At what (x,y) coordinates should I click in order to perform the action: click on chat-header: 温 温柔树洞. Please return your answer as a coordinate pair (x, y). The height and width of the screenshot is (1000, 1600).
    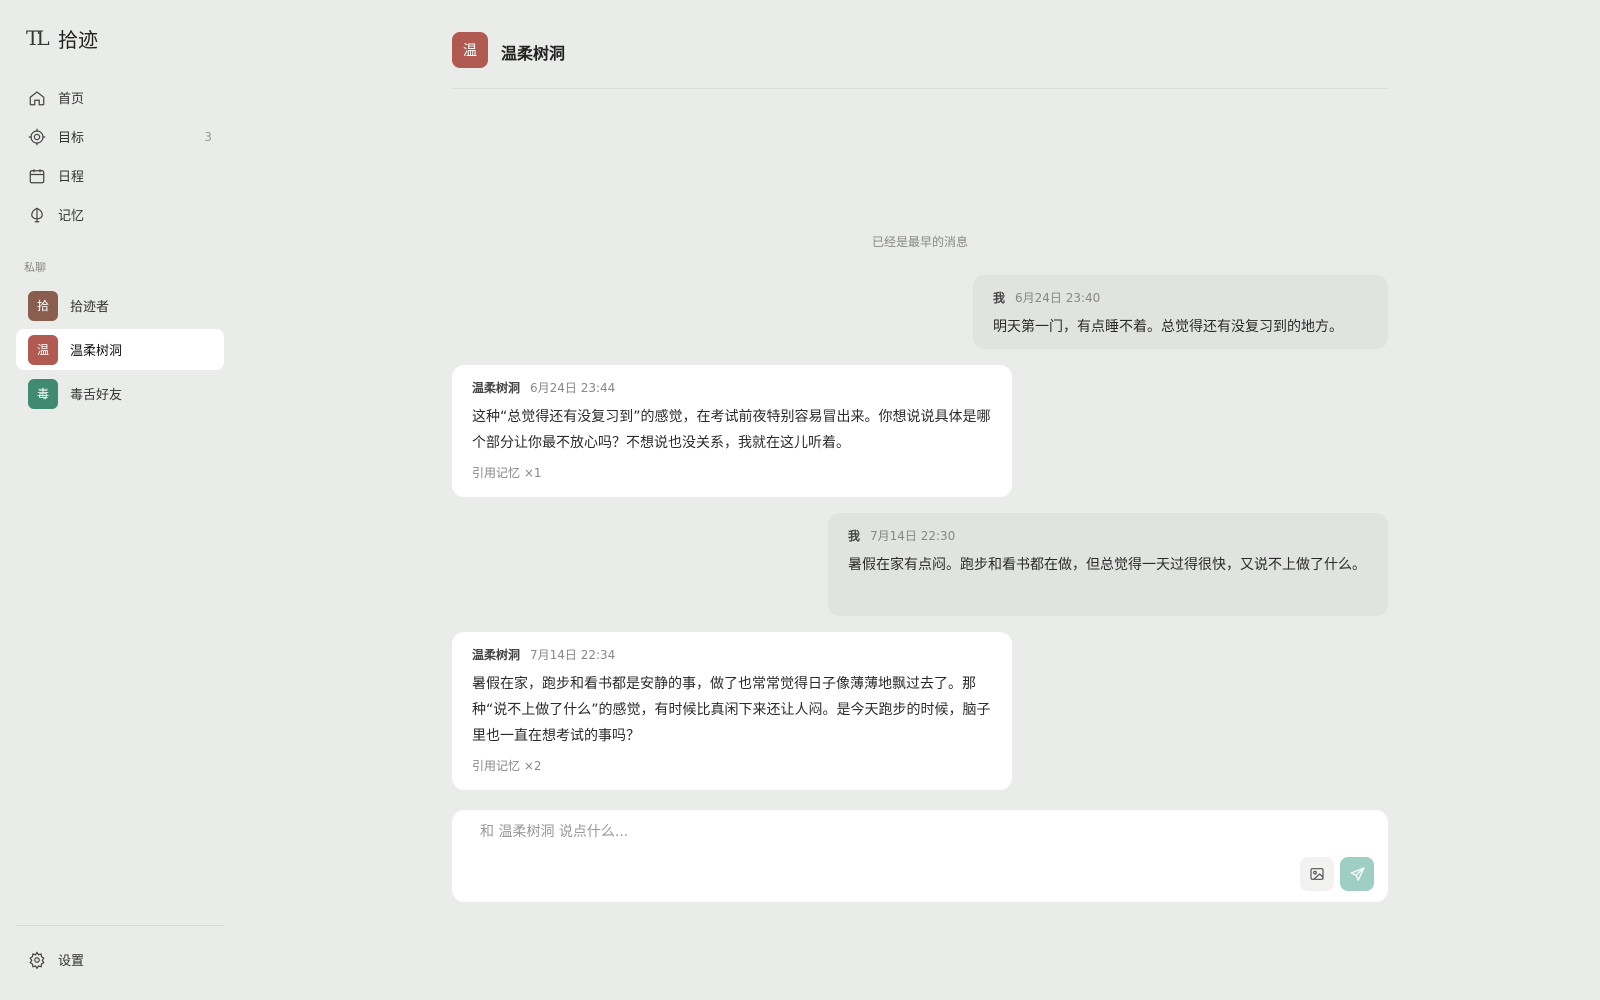
    Looking at the image, I should click on (920, 60).